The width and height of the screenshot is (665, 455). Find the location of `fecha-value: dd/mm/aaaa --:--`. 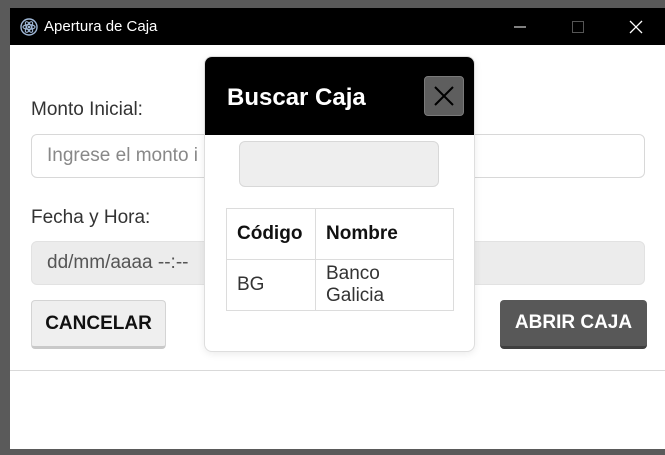

fecha-value: dd/mm/aaaa --:-- is located at coordinates (118, 262).